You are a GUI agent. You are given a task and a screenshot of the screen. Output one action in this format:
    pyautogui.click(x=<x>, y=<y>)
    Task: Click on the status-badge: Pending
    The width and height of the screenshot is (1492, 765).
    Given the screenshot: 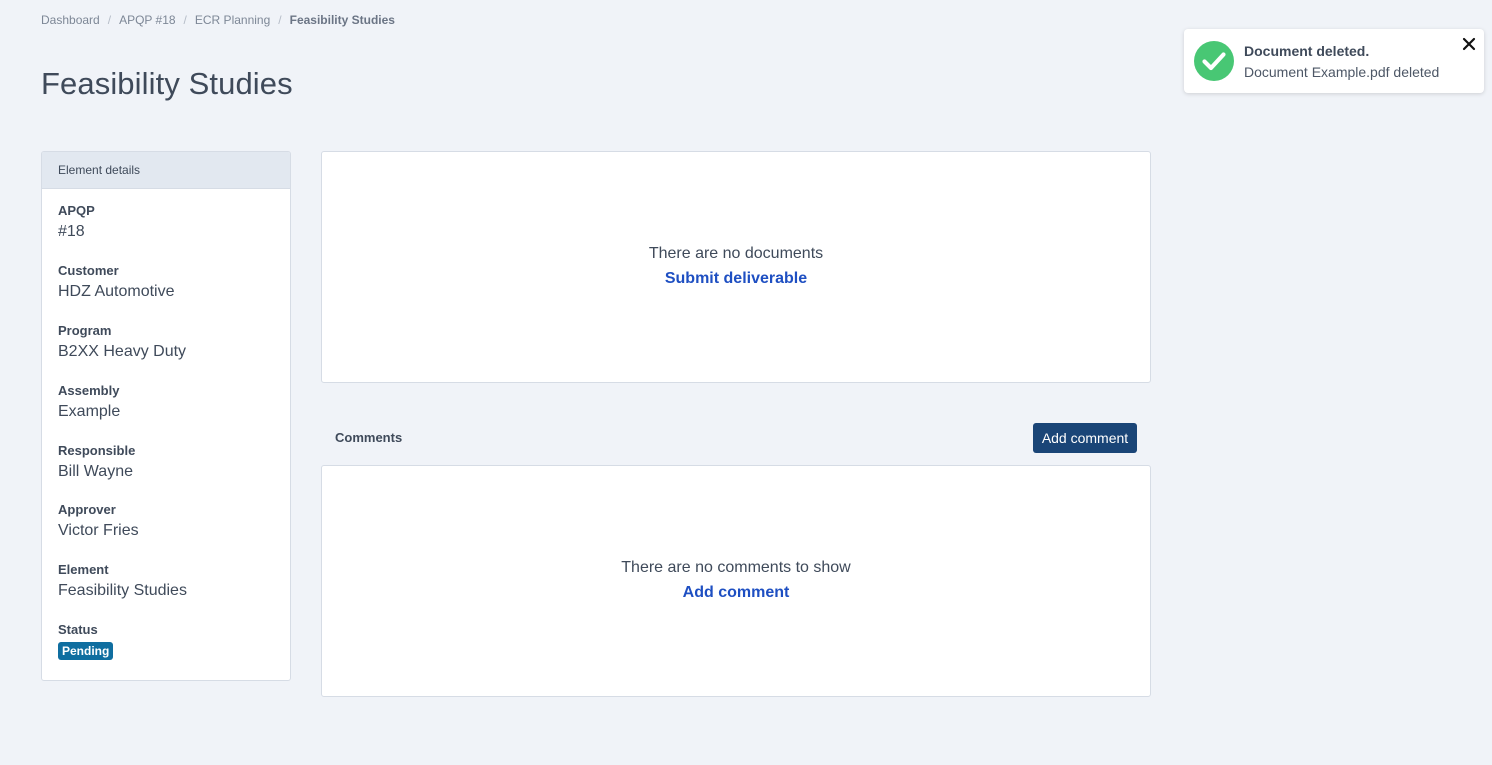 What is the action you would take?
    pyautogui.click(x=86, y=651)
    